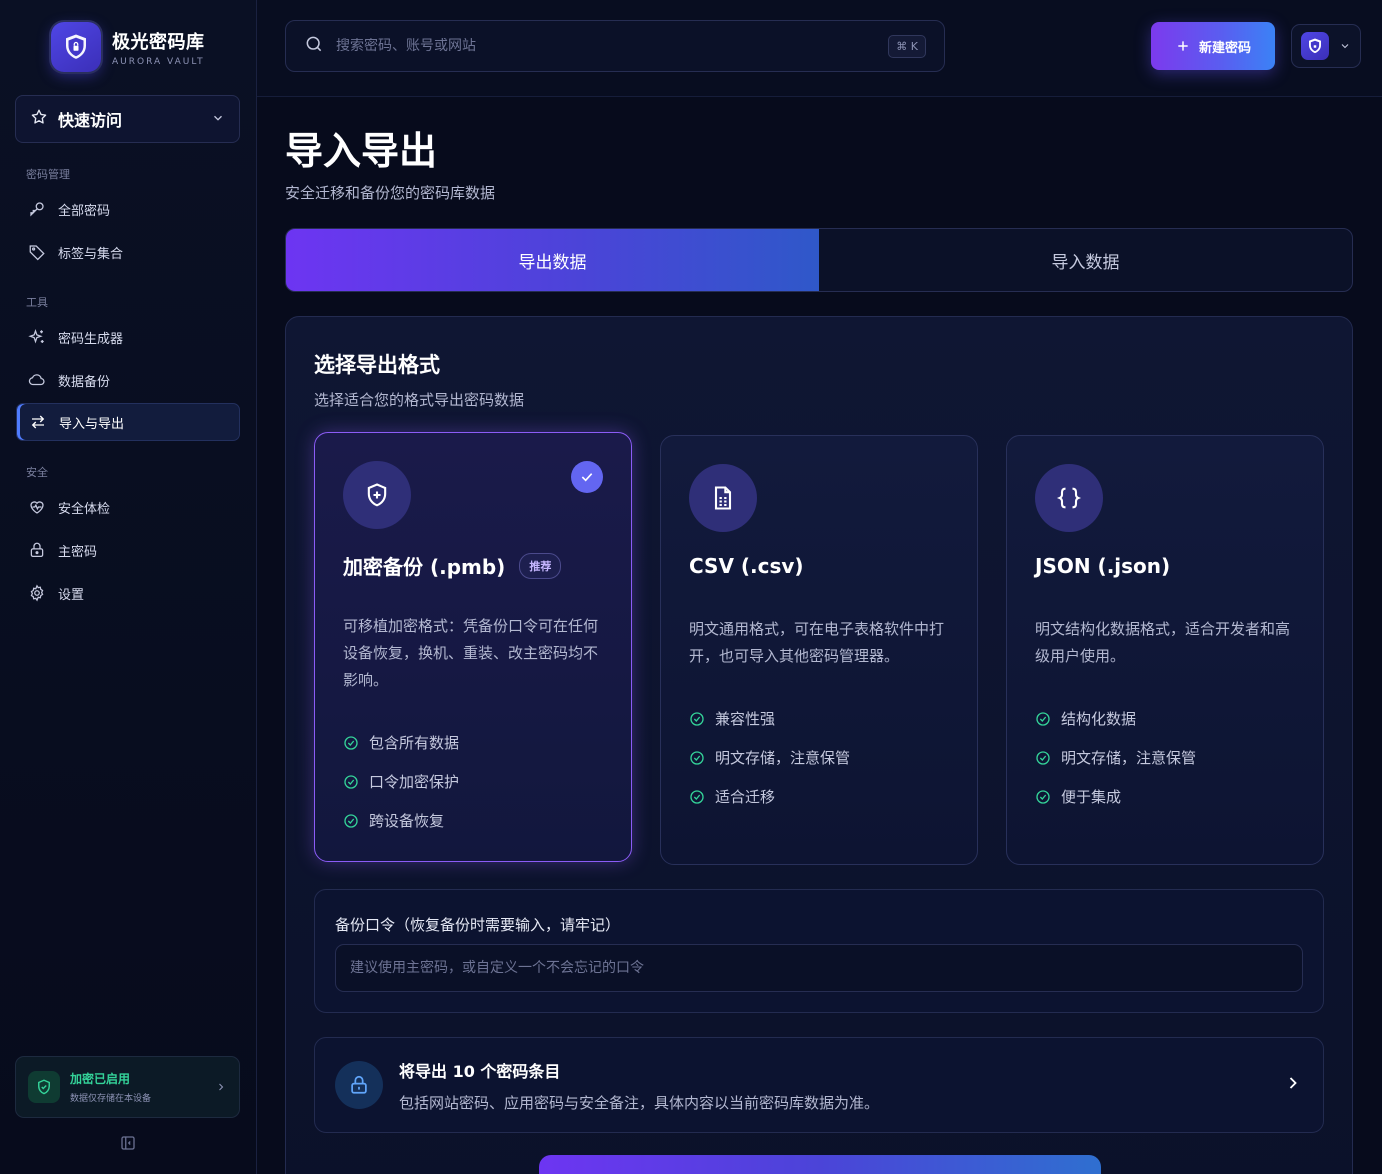  I want to click on sidebar-item-label: 全部密码, so click(84, 211).